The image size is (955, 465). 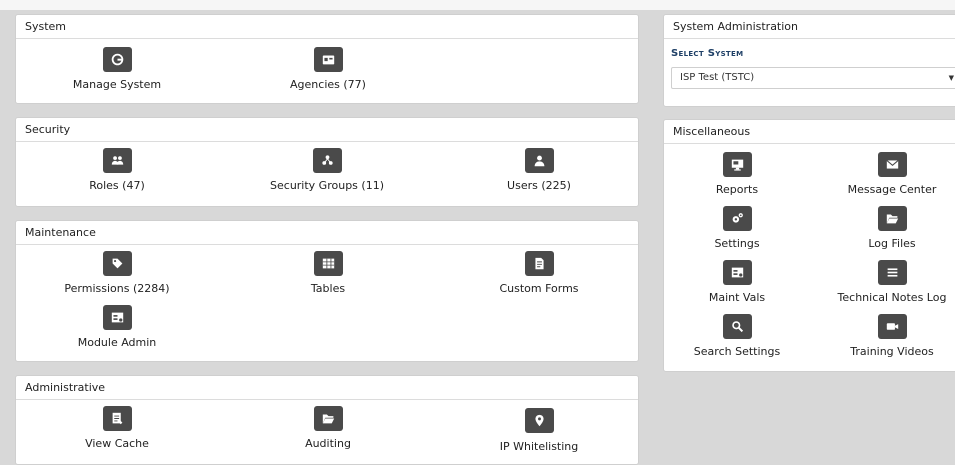 What do you see at coordinates (117, 418) in the screenshot?
I see `view-cache-icon` at bounding box center [117, 418].